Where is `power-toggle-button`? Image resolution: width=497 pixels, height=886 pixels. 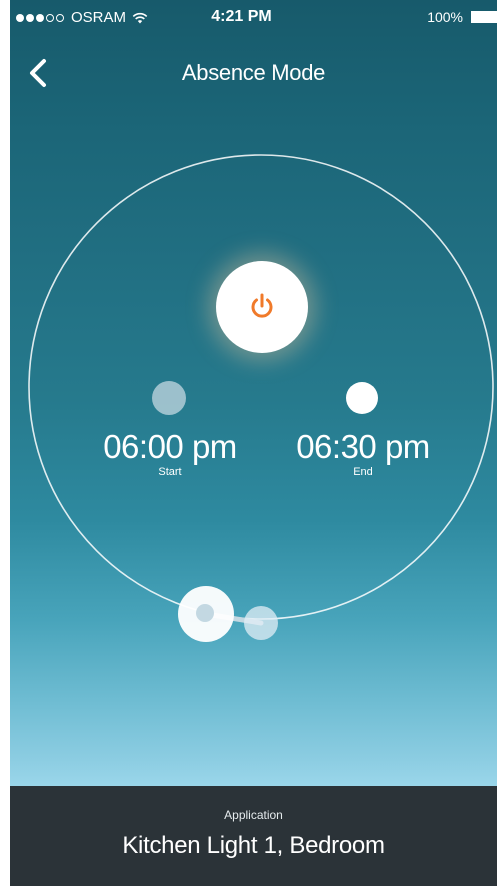
power-toggle-button is located at coordinates (262, 307).